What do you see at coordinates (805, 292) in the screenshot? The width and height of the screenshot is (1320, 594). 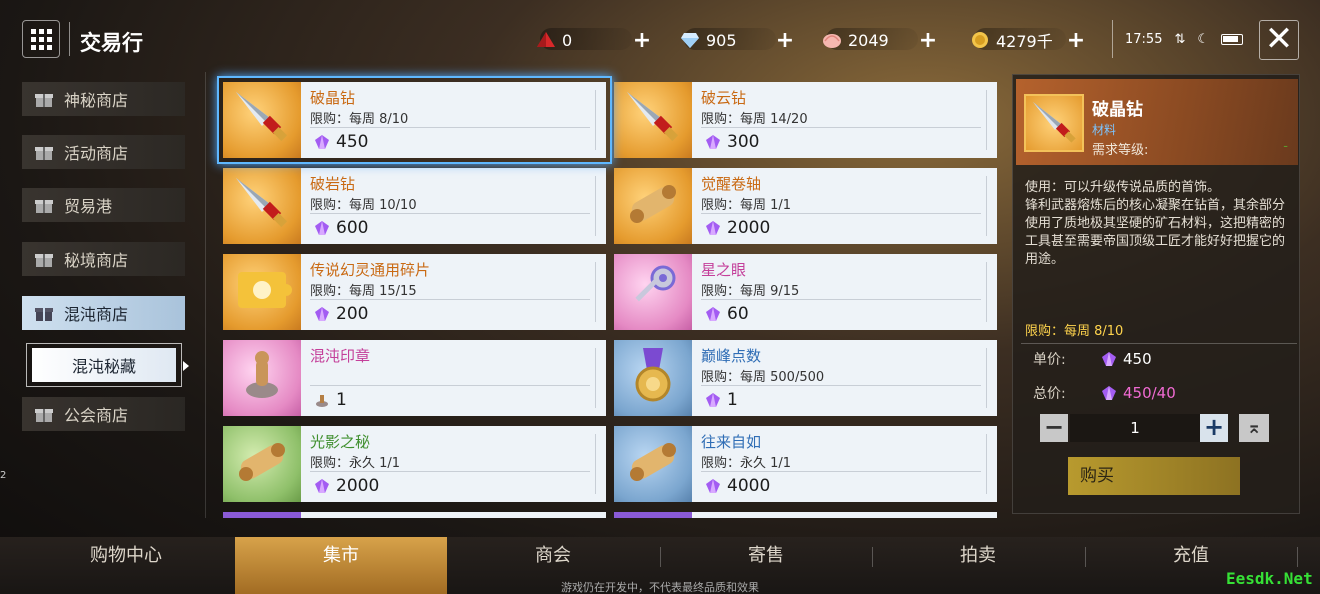 I see `item-card: 星之眼限购：每周 9/15 60` at bounding box center [805, 292].